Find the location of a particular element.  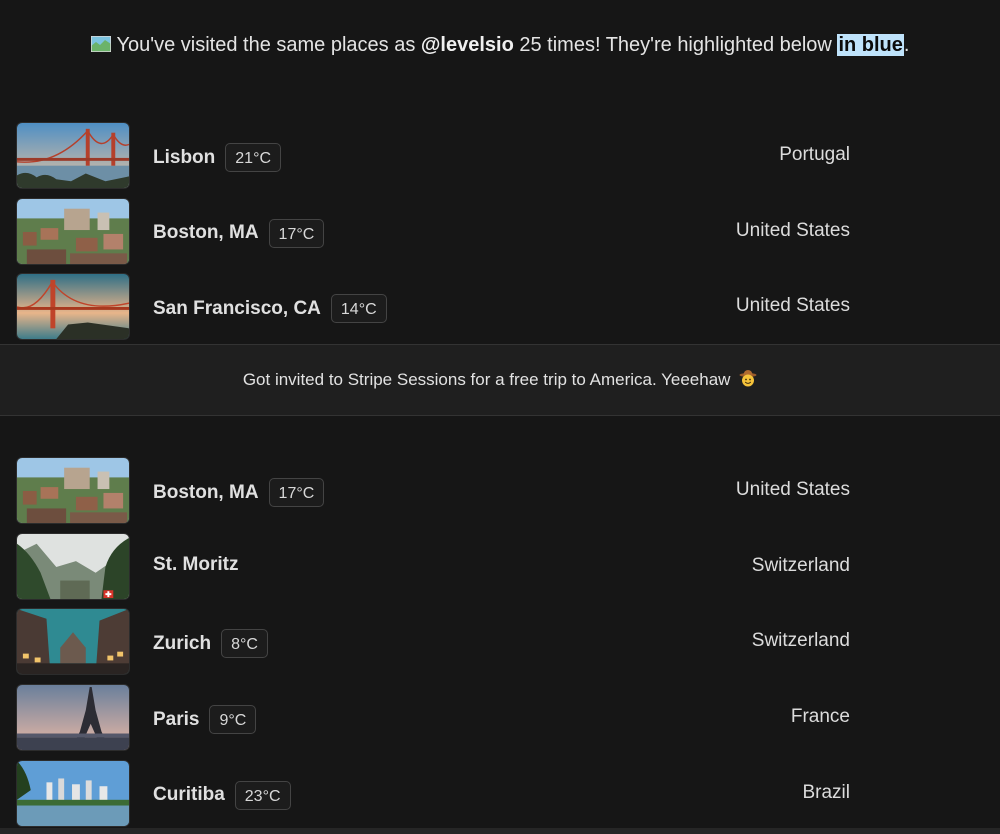

divider is located at coordinates (500, 831).